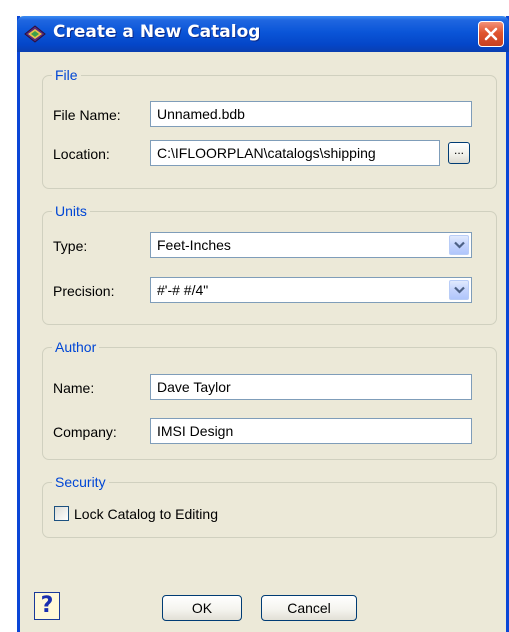 This screenshot has height=632, width=509. I want to click on author-group-legend: Author, so click(76, 347).